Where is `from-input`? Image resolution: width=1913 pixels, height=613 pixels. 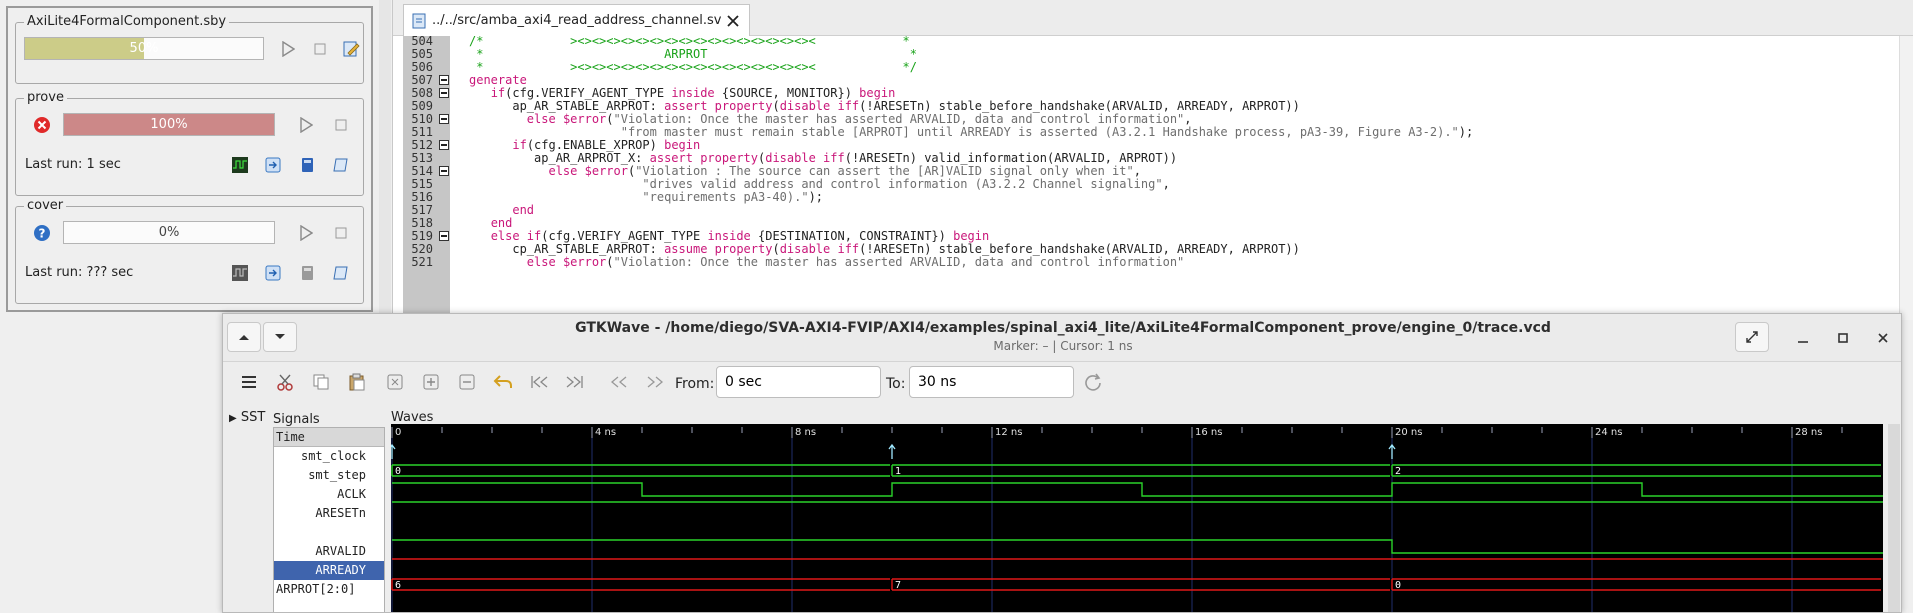 from-input is located at coordinates (798, 382).